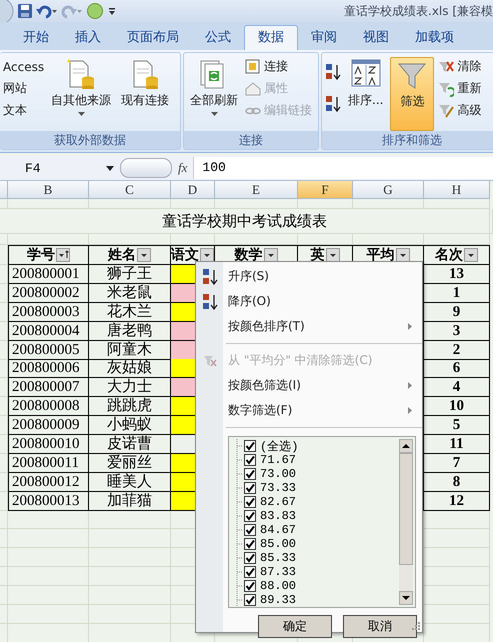  What do you see at coordinates (245, 221) in the screenshot?
I see `sheet-title: 童话学校期中考试成绩表` at bounding box center [245, 221].